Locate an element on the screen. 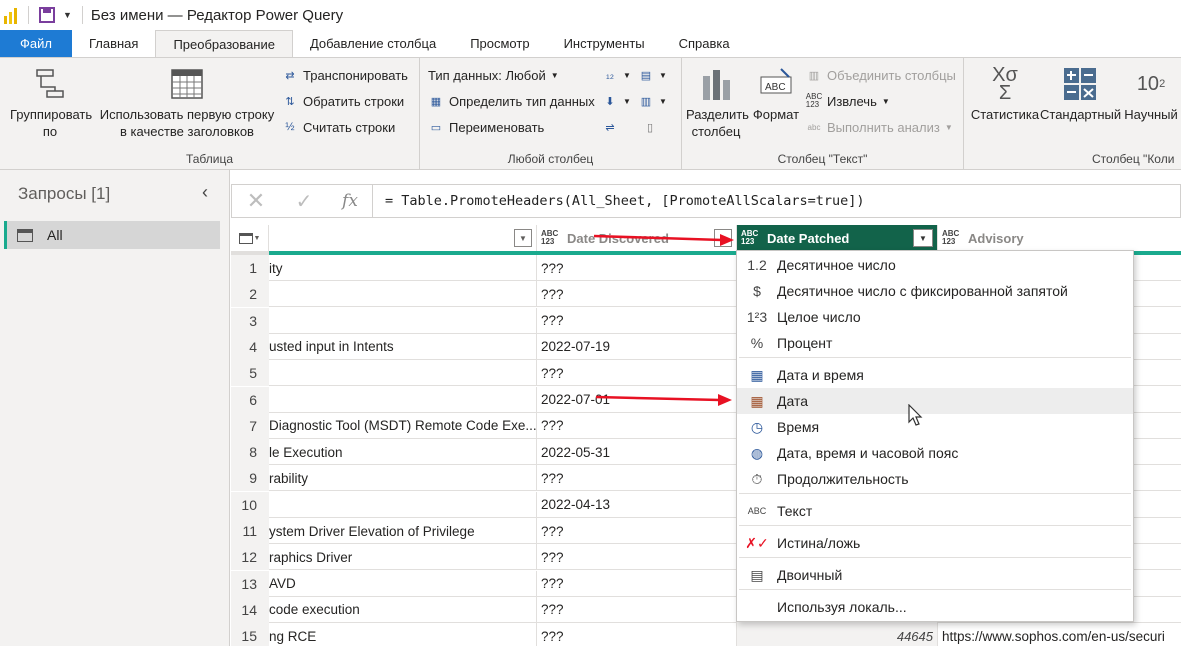 The height and width of the screenshot is (646, 1181). menu-item-binary: ▤ Двоичный is located at coordinates (935, 575).